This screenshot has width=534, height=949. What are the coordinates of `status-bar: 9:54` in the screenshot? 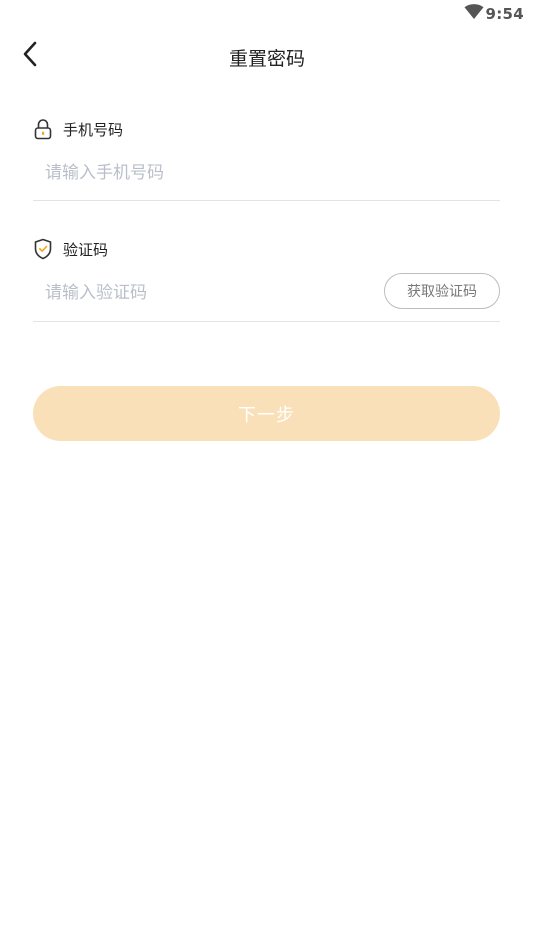 It's located at (267, 14).